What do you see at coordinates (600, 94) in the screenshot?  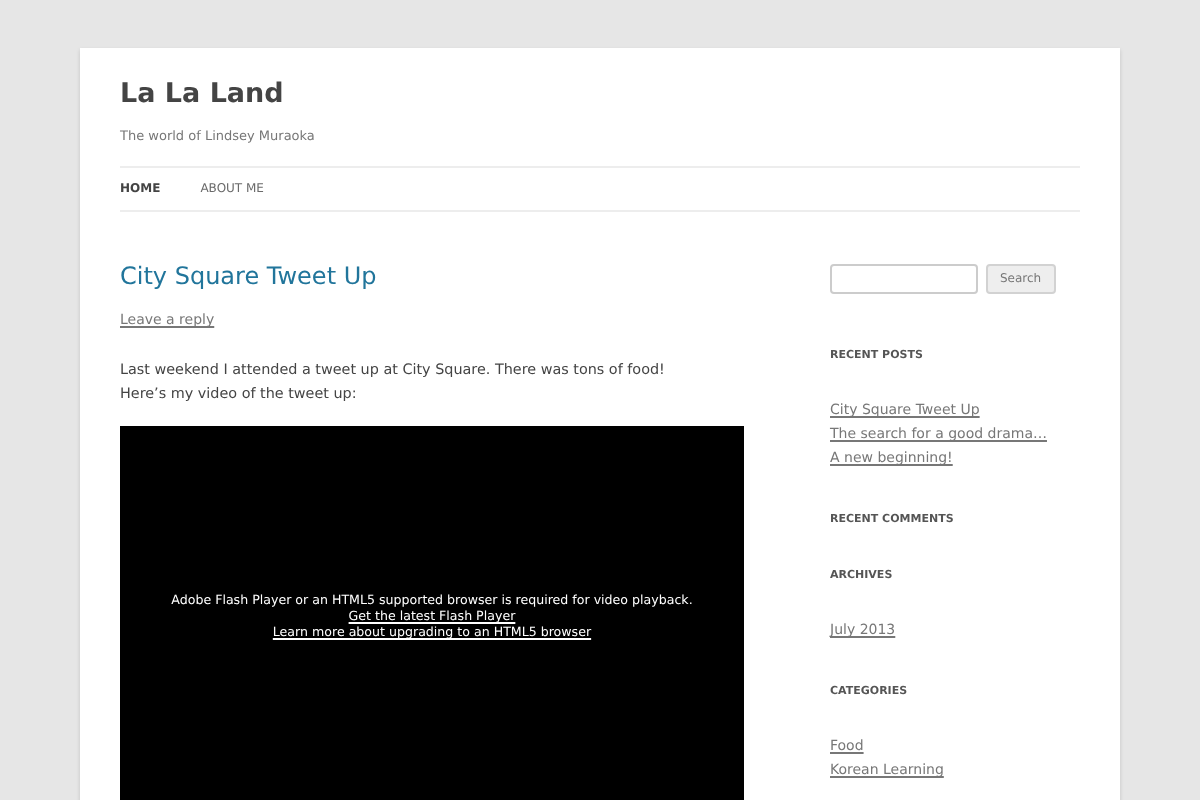 I see `site-title: La La Land` at bounding box center [600, 94].